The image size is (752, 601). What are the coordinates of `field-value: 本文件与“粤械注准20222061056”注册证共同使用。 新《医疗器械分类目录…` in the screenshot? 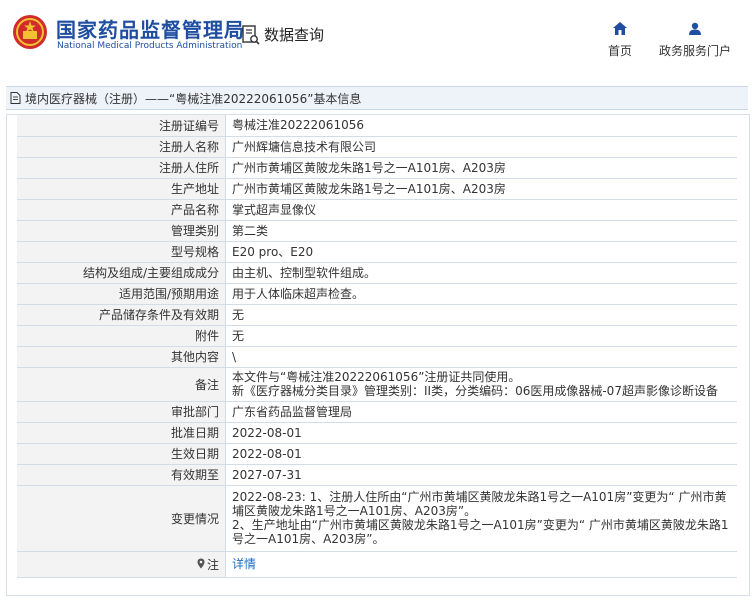 It's located at (481, 384).